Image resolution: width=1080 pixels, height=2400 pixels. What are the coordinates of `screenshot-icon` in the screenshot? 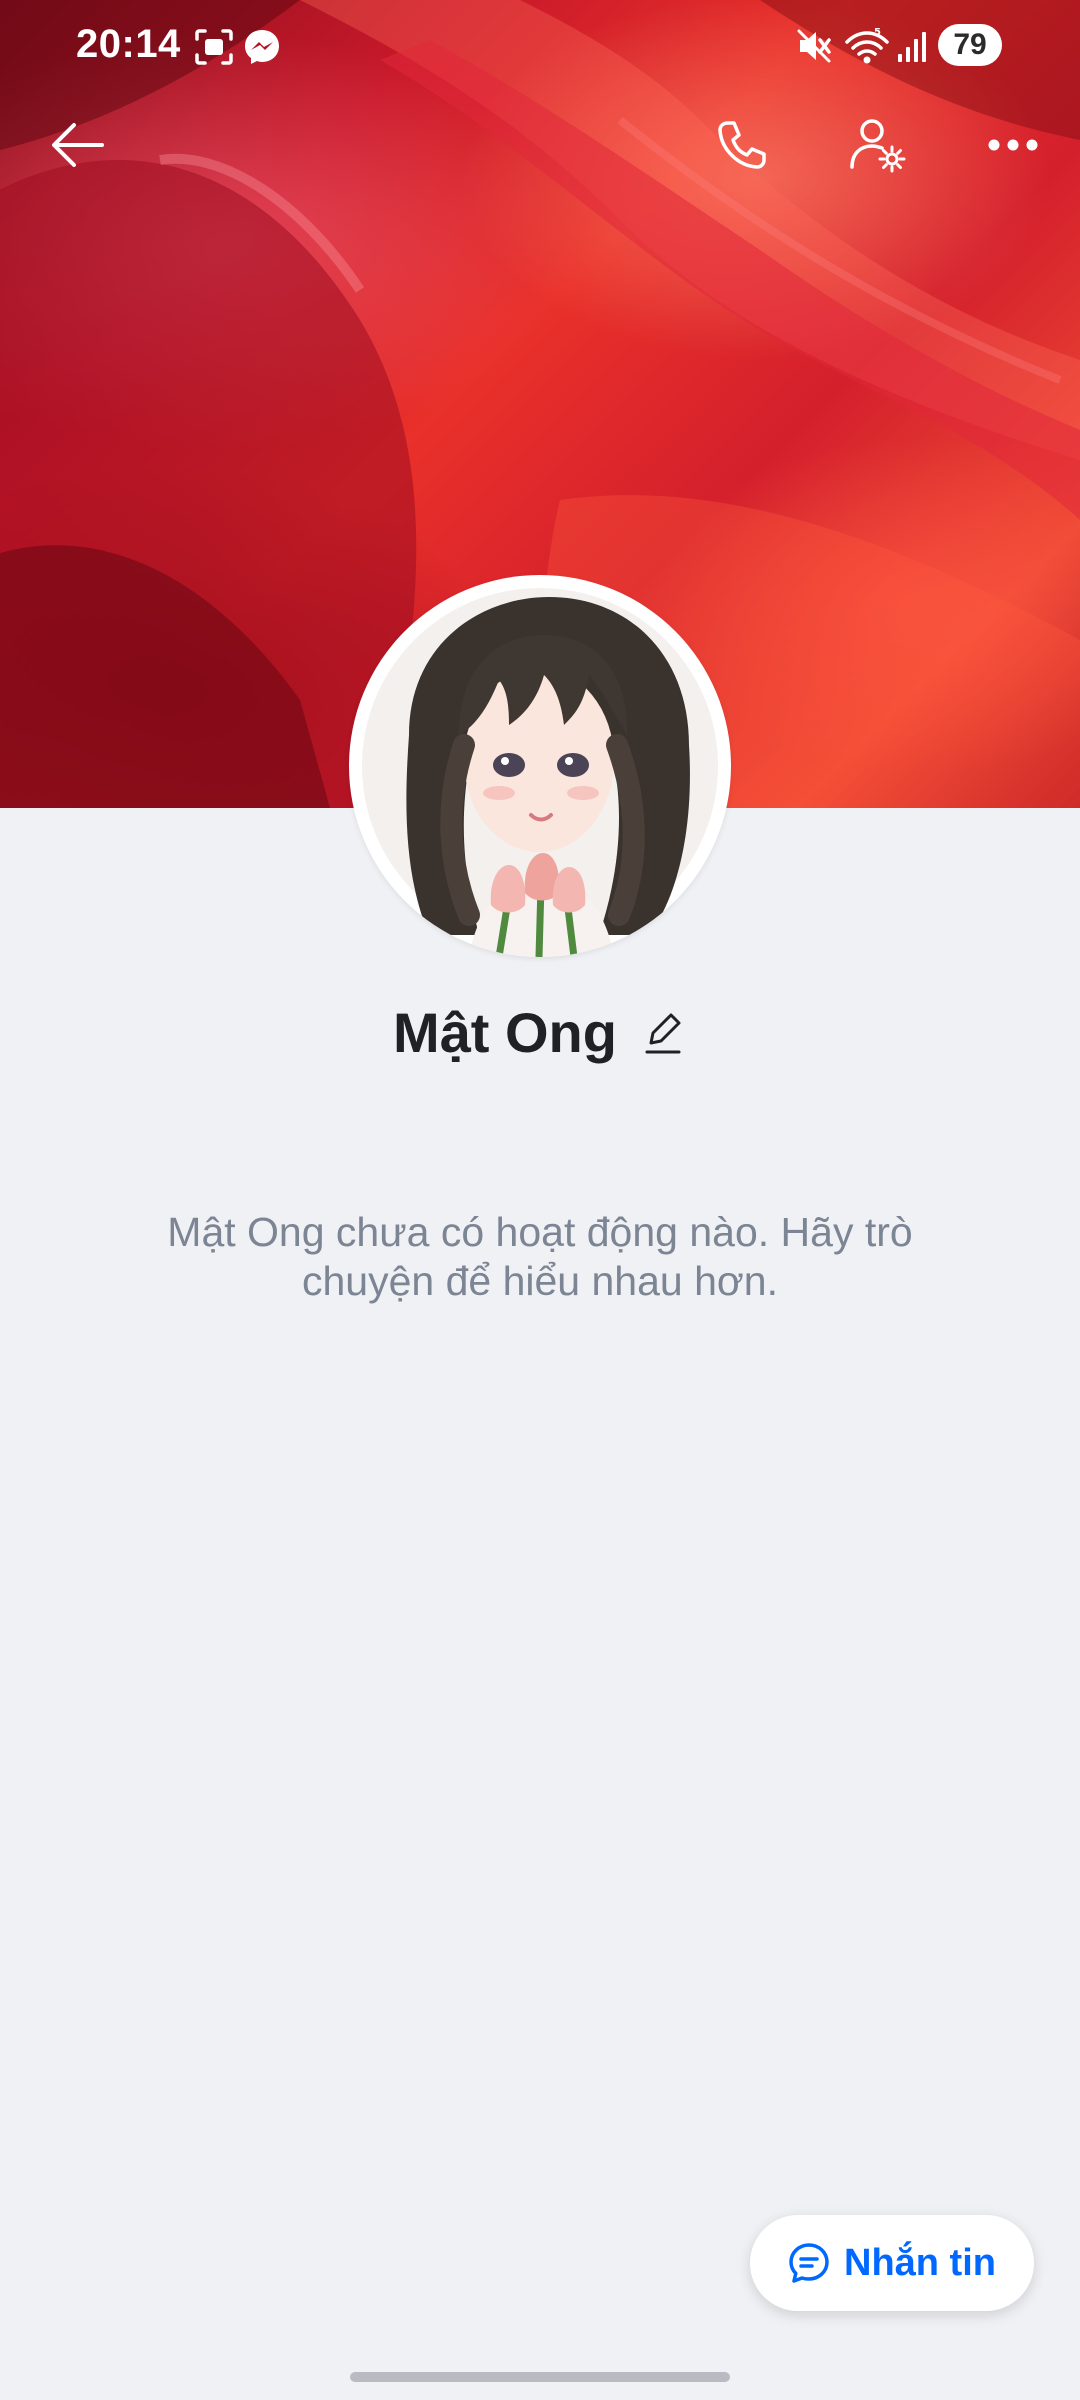 It's located at (214, 47).